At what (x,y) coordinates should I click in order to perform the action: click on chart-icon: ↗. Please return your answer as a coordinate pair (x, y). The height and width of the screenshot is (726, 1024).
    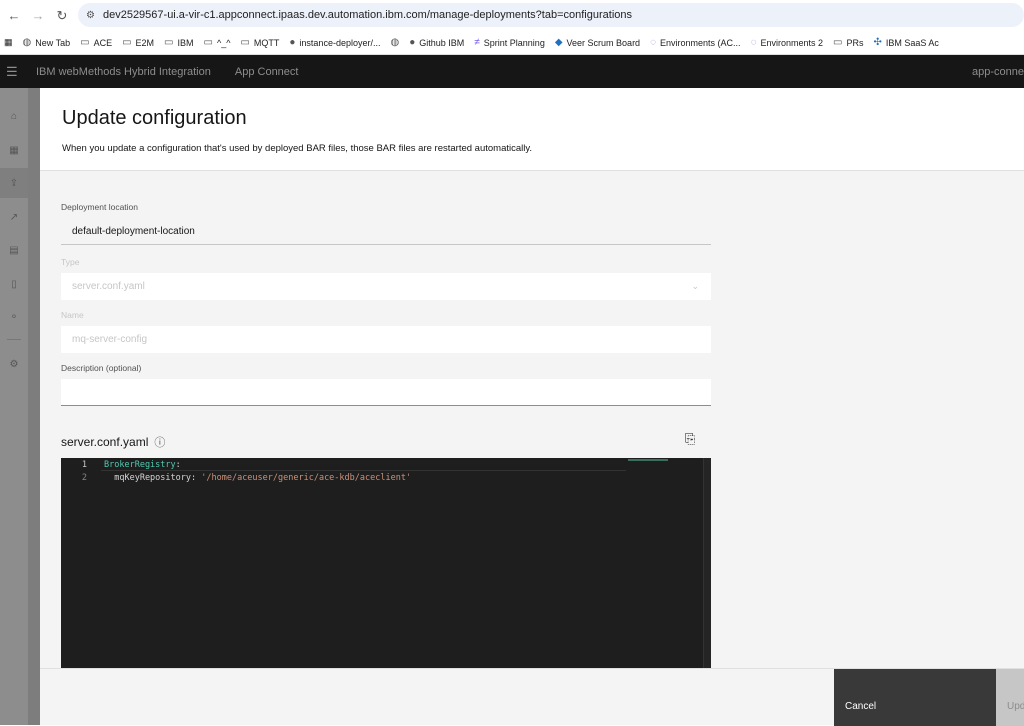
    Looking at the image, I should click on (14, 217).